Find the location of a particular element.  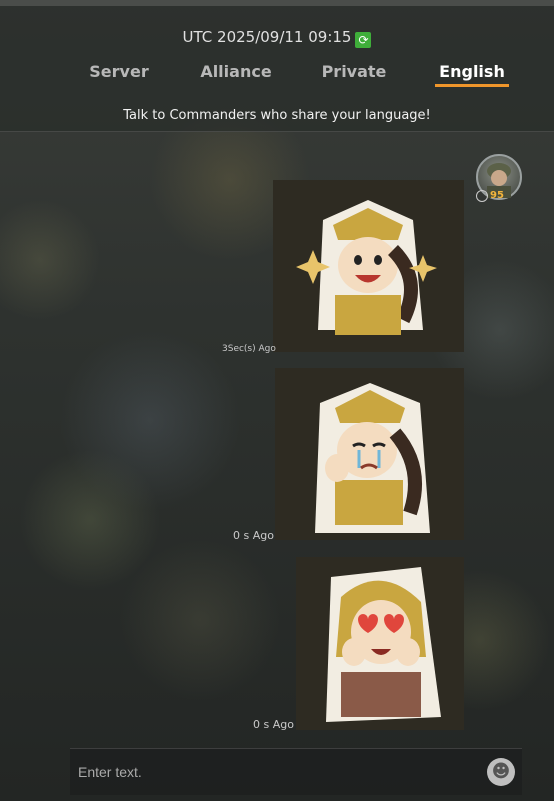

utc-clock: UTC 2025/09/11 09:15 ⟳ is located at coordinates (277, 38).